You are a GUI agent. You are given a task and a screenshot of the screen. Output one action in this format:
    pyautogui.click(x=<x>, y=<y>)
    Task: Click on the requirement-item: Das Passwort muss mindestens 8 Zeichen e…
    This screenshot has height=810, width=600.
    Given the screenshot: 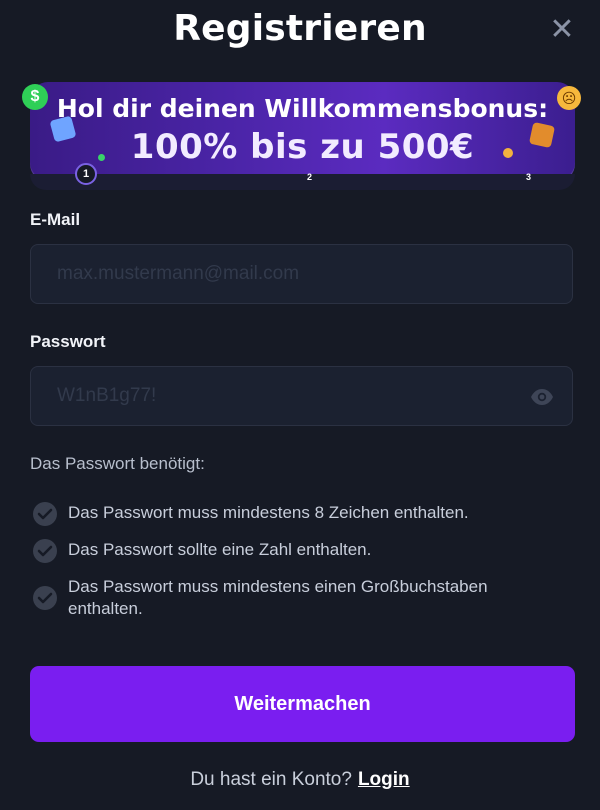 What is the action you would take?
    pyautogui.click(x=300, y=514)
    